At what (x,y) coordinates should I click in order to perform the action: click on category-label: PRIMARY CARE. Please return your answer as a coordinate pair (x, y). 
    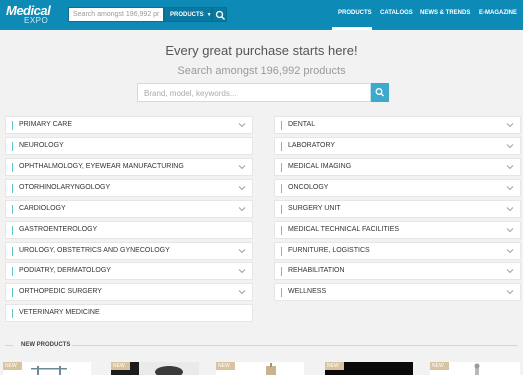
    Looking at the image, I should click on (46, 124).